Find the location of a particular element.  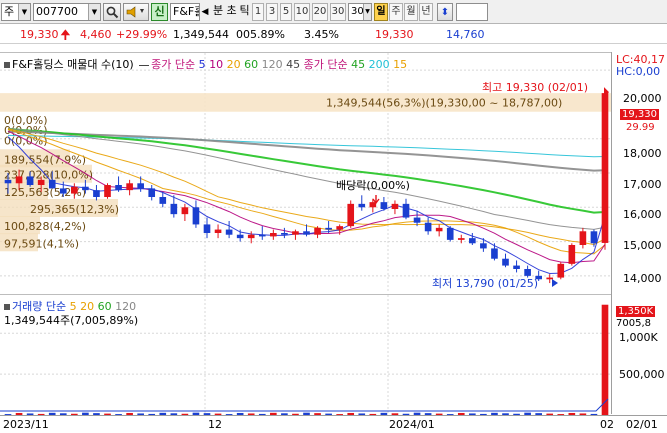

toolbar-input is located at coordinates (472, 12).